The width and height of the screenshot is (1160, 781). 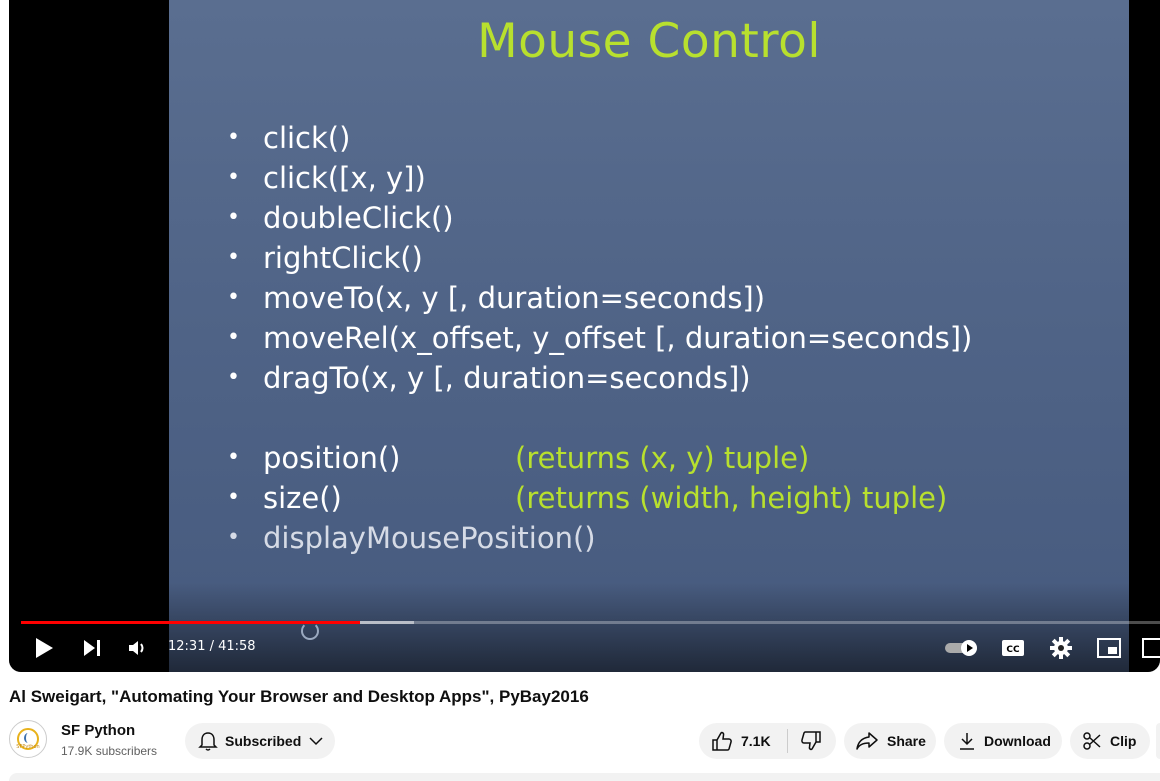 What do you see at coordinates (332, 458) in the screenshot?
I see `slide-bullet-fn: position()` at bounding box center [332, 458].